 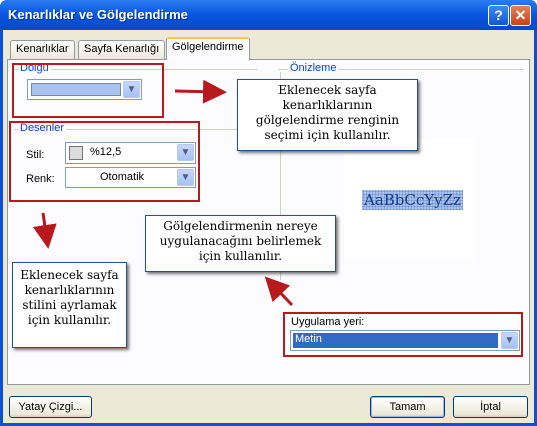 I want to click on arrow-to-fill-callout, so click(x=200, y=91).